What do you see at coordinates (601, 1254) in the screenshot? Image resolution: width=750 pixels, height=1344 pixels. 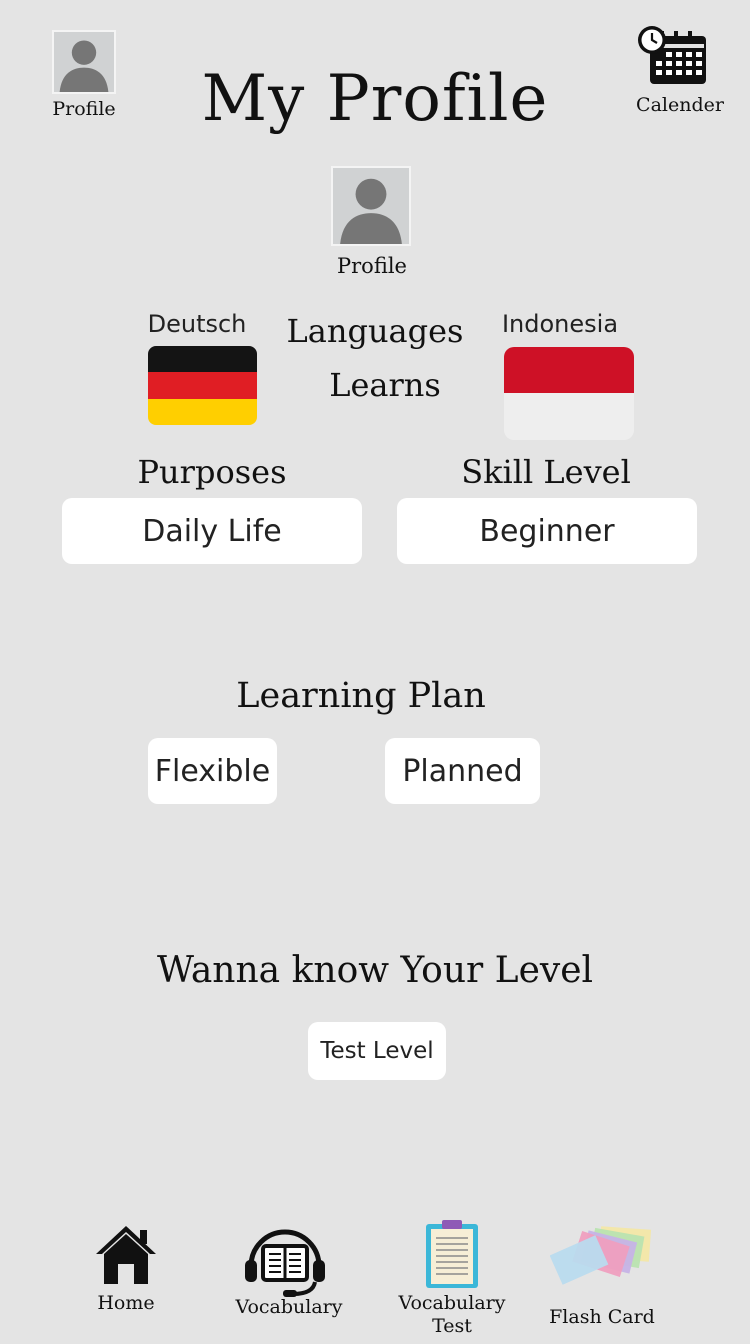 I see `flash-cards-icon` at bounding box center [601, 1254].